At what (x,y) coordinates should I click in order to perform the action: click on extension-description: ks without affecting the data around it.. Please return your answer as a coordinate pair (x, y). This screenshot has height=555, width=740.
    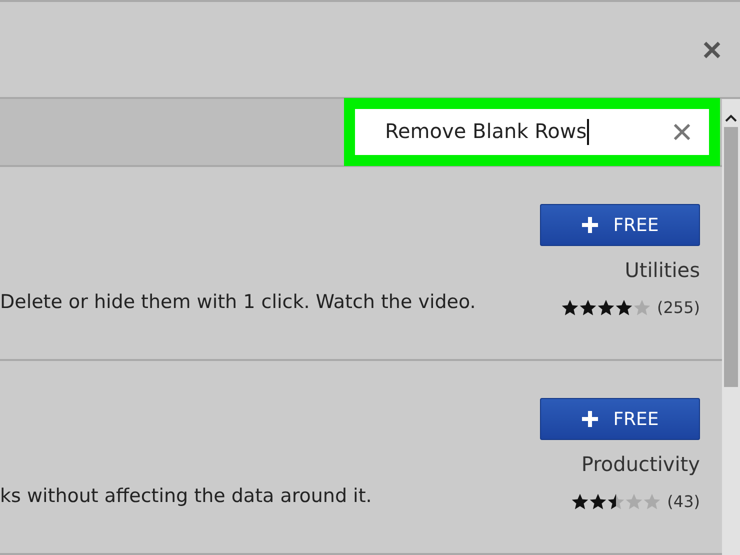
    Looking at the image, I should click on (186, 496).